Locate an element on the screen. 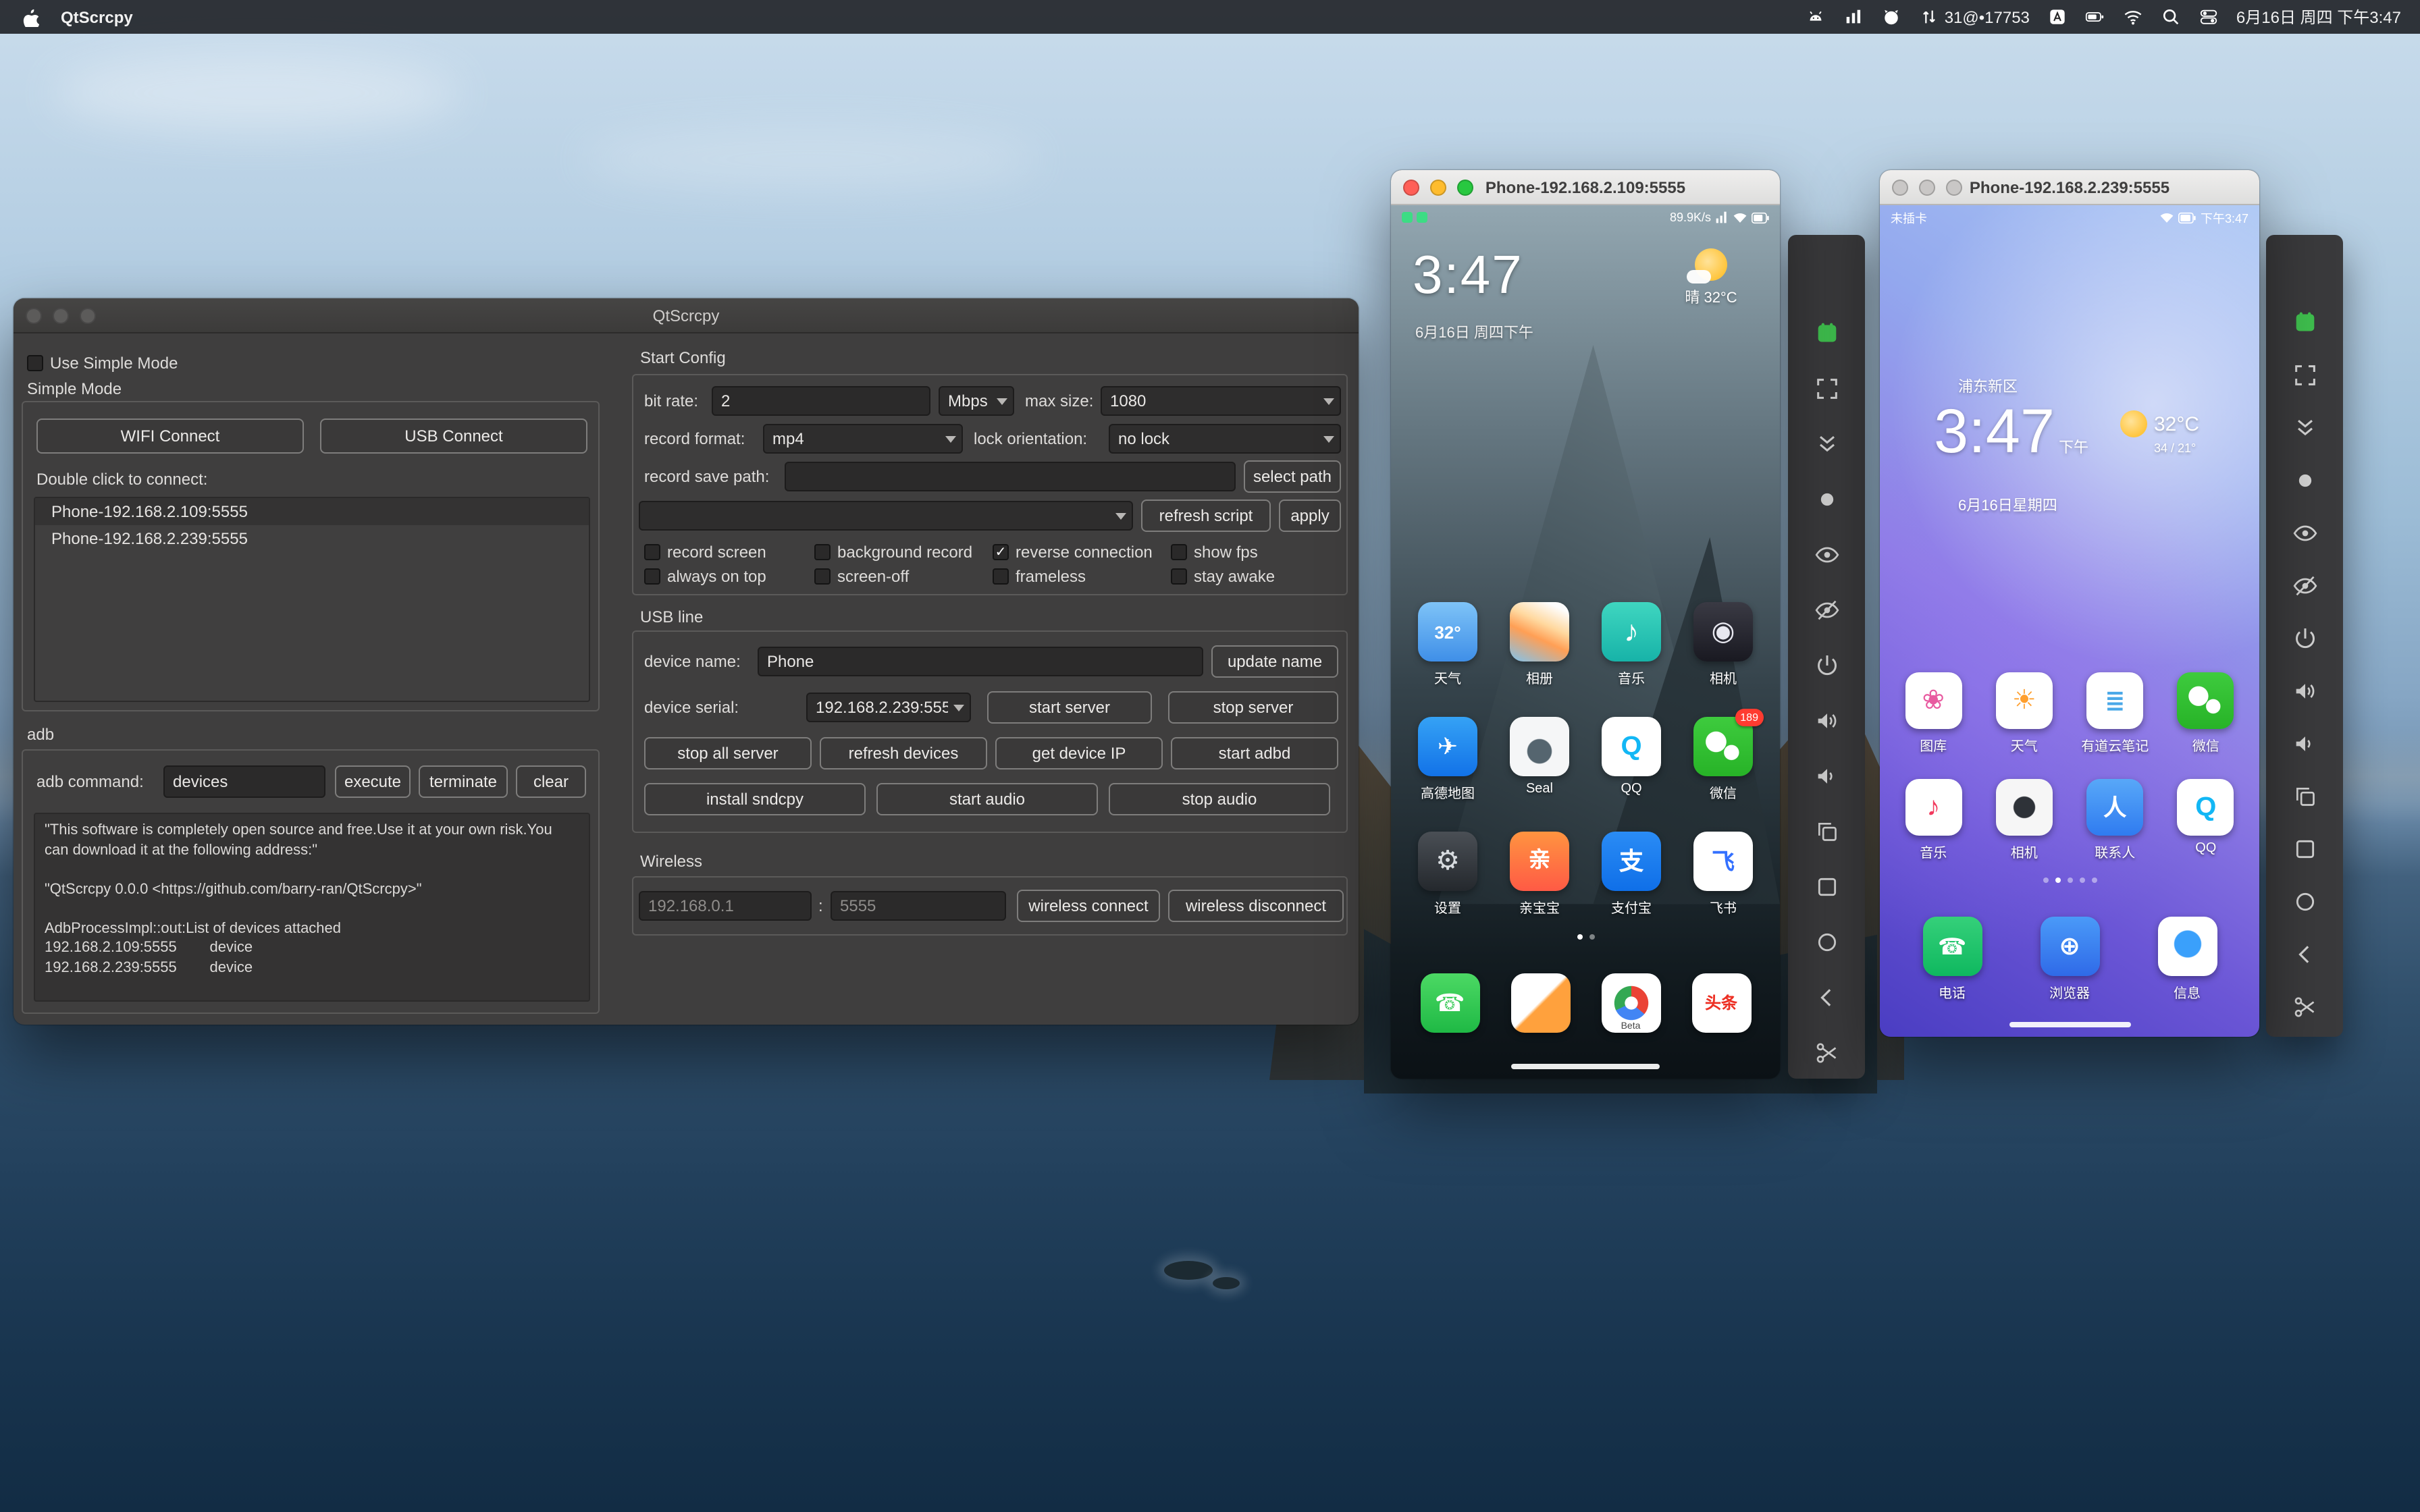 This screenshot has height=1512, width=2420. checkbox-stay-awake: stay awake is located at coordinates (1223, 576).